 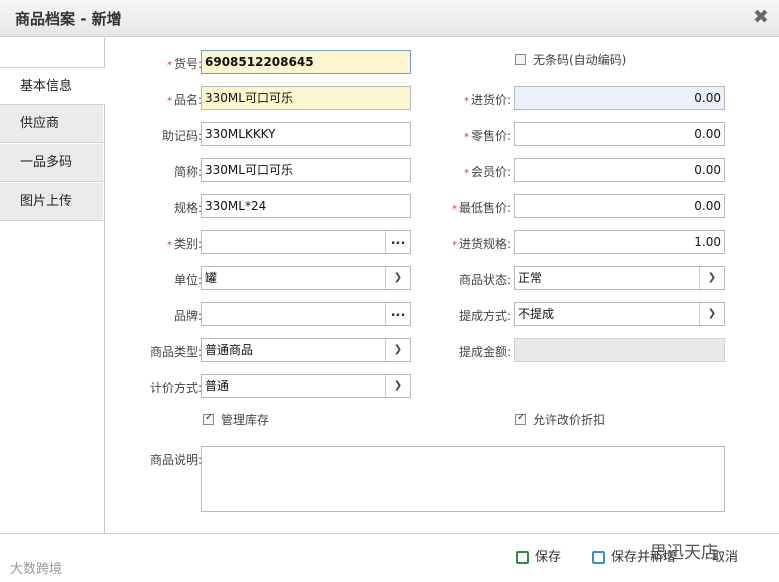 What do you see at coordinates (306, 206) in the screenshot?
I see `spec-input: 330ML*24` at bounding box center [306, 206].